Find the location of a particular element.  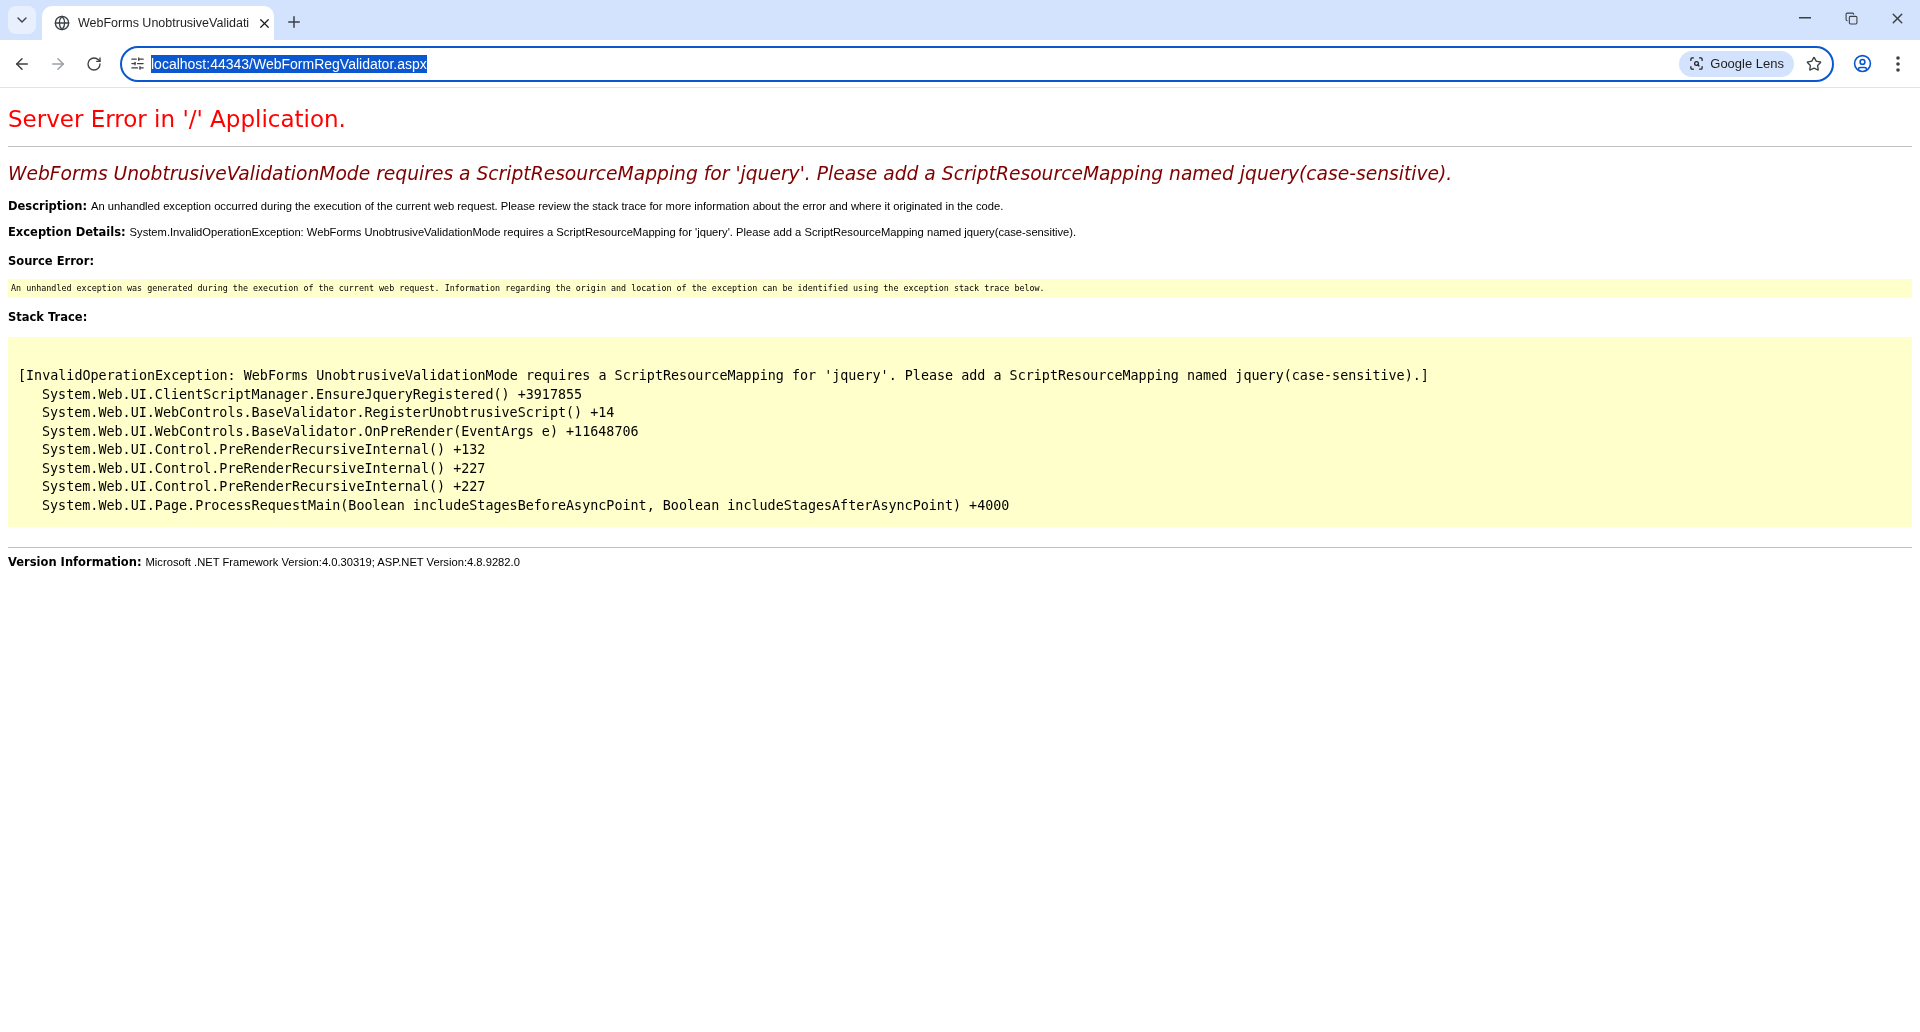

source-error-text: An unhandled exception was generated during the execution of the current web request. Information regarding the origin and location of the exception can be identified using the exception stack trace below. is located at coordinates (960, 288).